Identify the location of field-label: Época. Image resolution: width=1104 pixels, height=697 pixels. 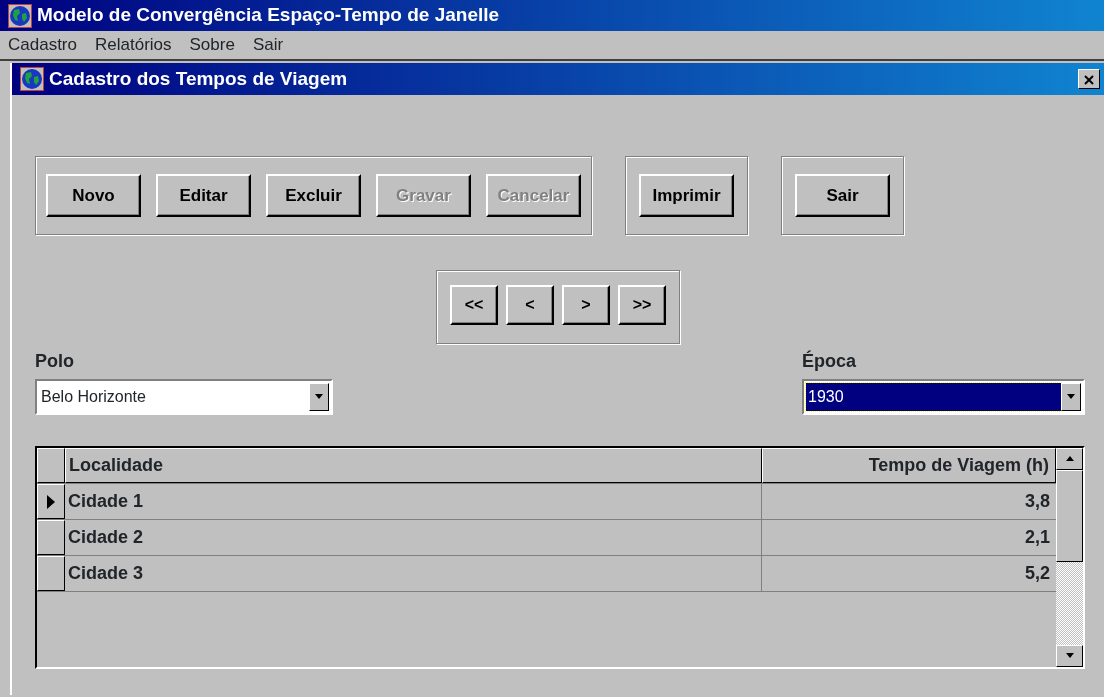
(830, 361).